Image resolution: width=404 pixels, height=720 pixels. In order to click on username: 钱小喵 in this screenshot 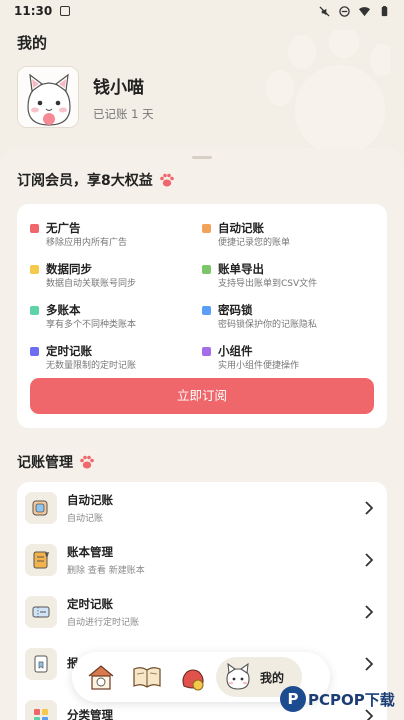, I will do `click(118, 87)`.